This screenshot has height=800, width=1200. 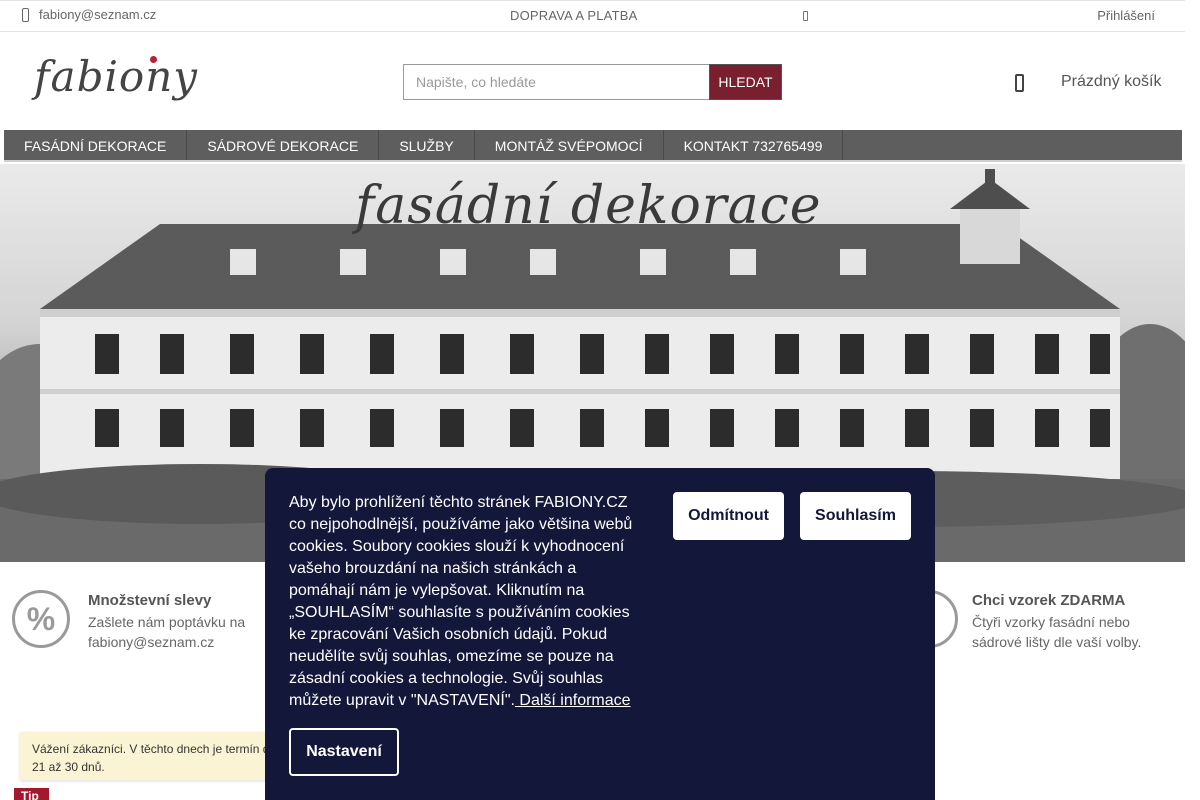 I want to click on logo-dot, so click(x=153, y=59).